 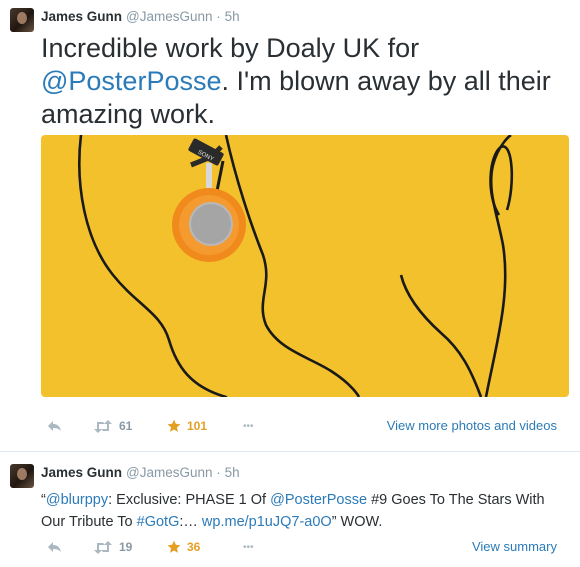 I want to click on retweet-button: 61, so click(x=112, y=426).